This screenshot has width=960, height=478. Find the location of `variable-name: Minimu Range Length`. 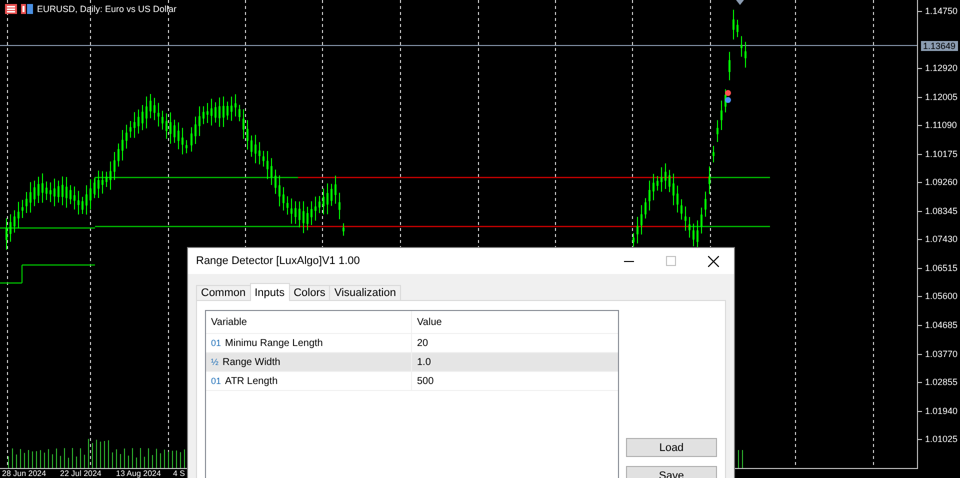

variable-name: Minimu Range Length is located at coordinates (274, 343).